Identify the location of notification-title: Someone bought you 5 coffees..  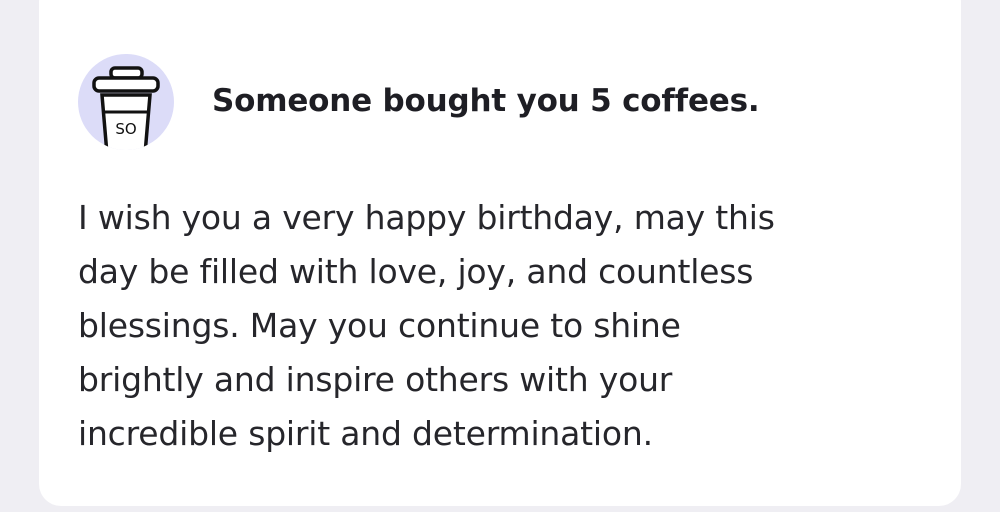
(486, 101).